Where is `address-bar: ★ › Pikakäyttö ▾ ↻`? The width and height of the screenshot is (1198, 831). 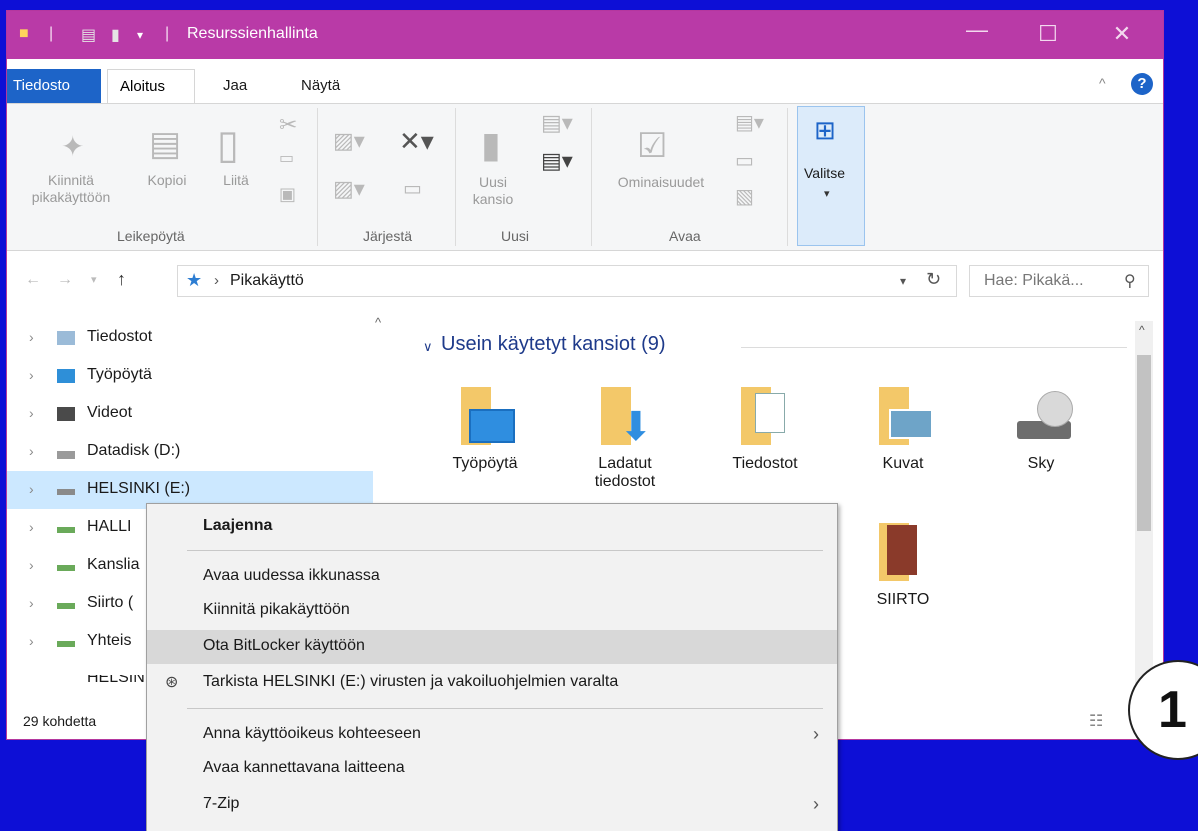
address-bar: ★ › Pikakäyttö ▾ ↻ is located at coordinates (567, 281).